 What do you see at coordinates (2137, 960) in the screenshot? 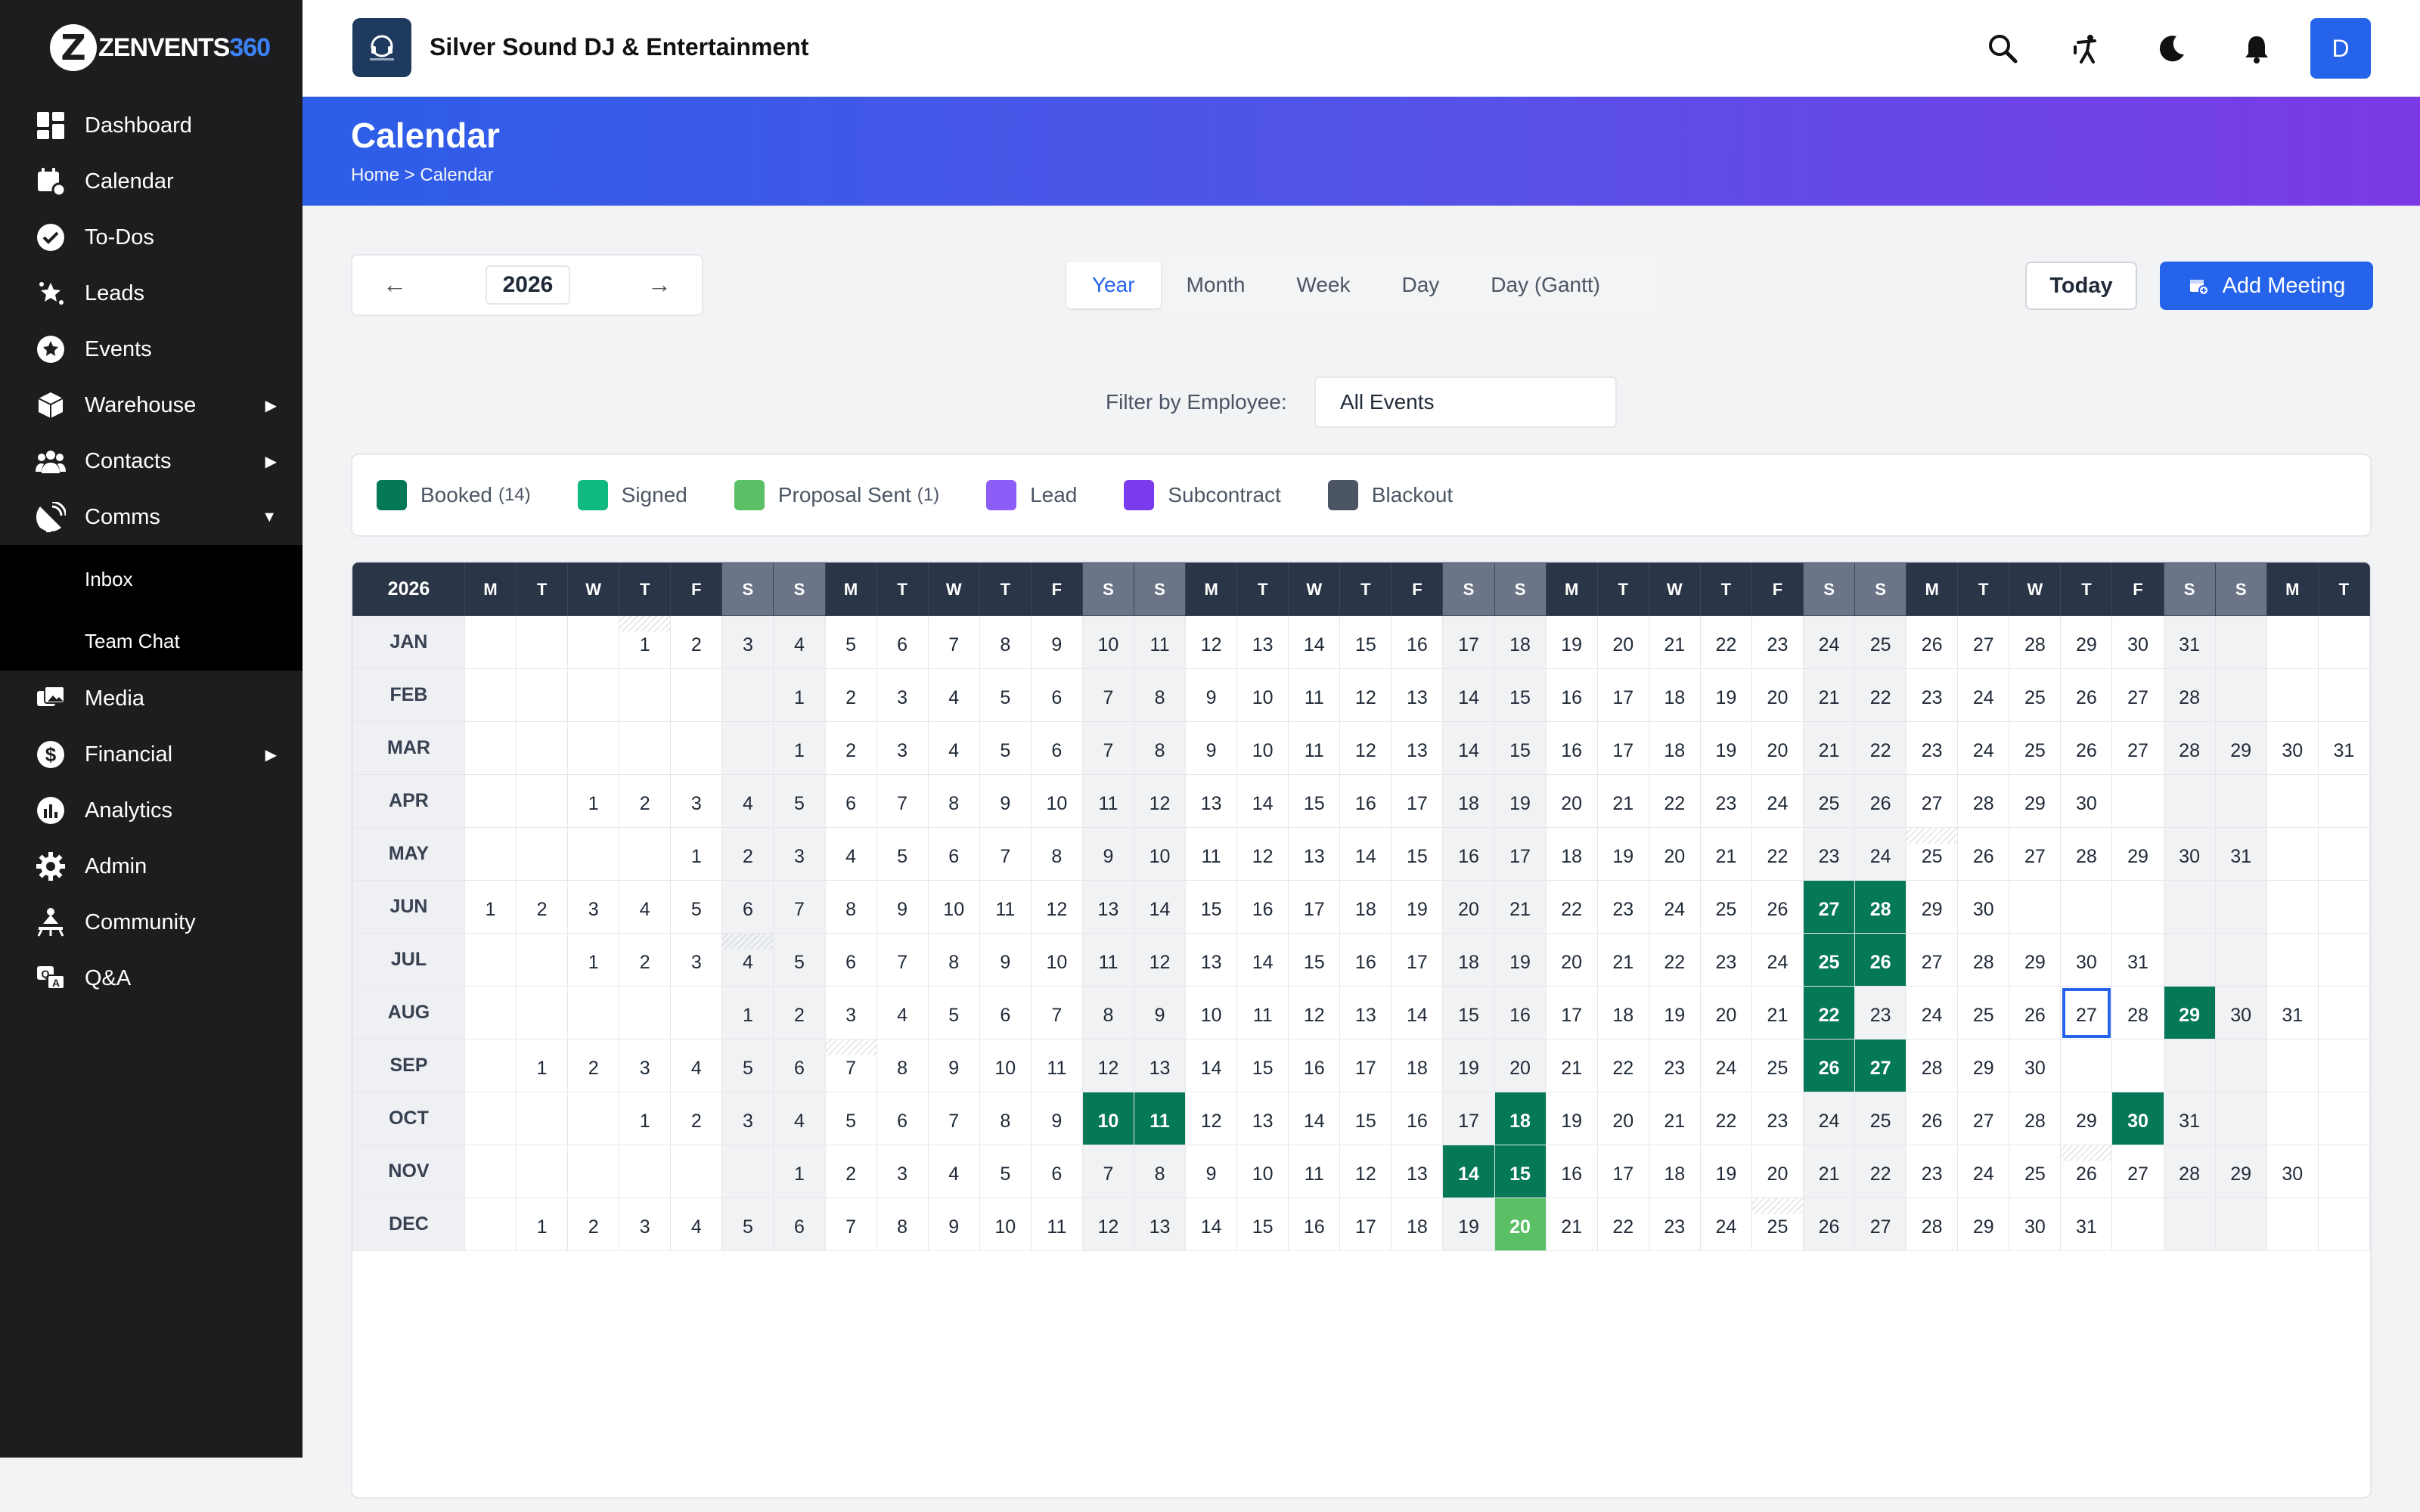
I see `day-cell: 31` at bounding box center [2137, 960].